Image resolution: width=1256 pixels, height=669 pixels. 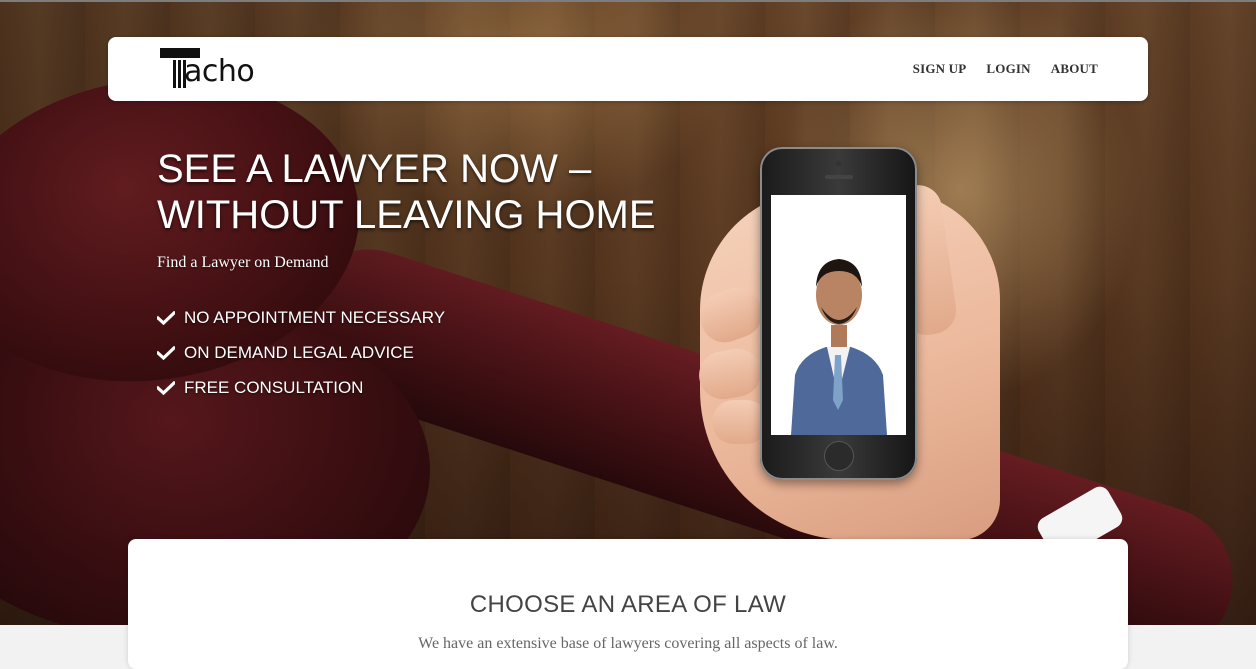 I want to click on nav-login-link: LOGIN, so click(x=1008, y=69).